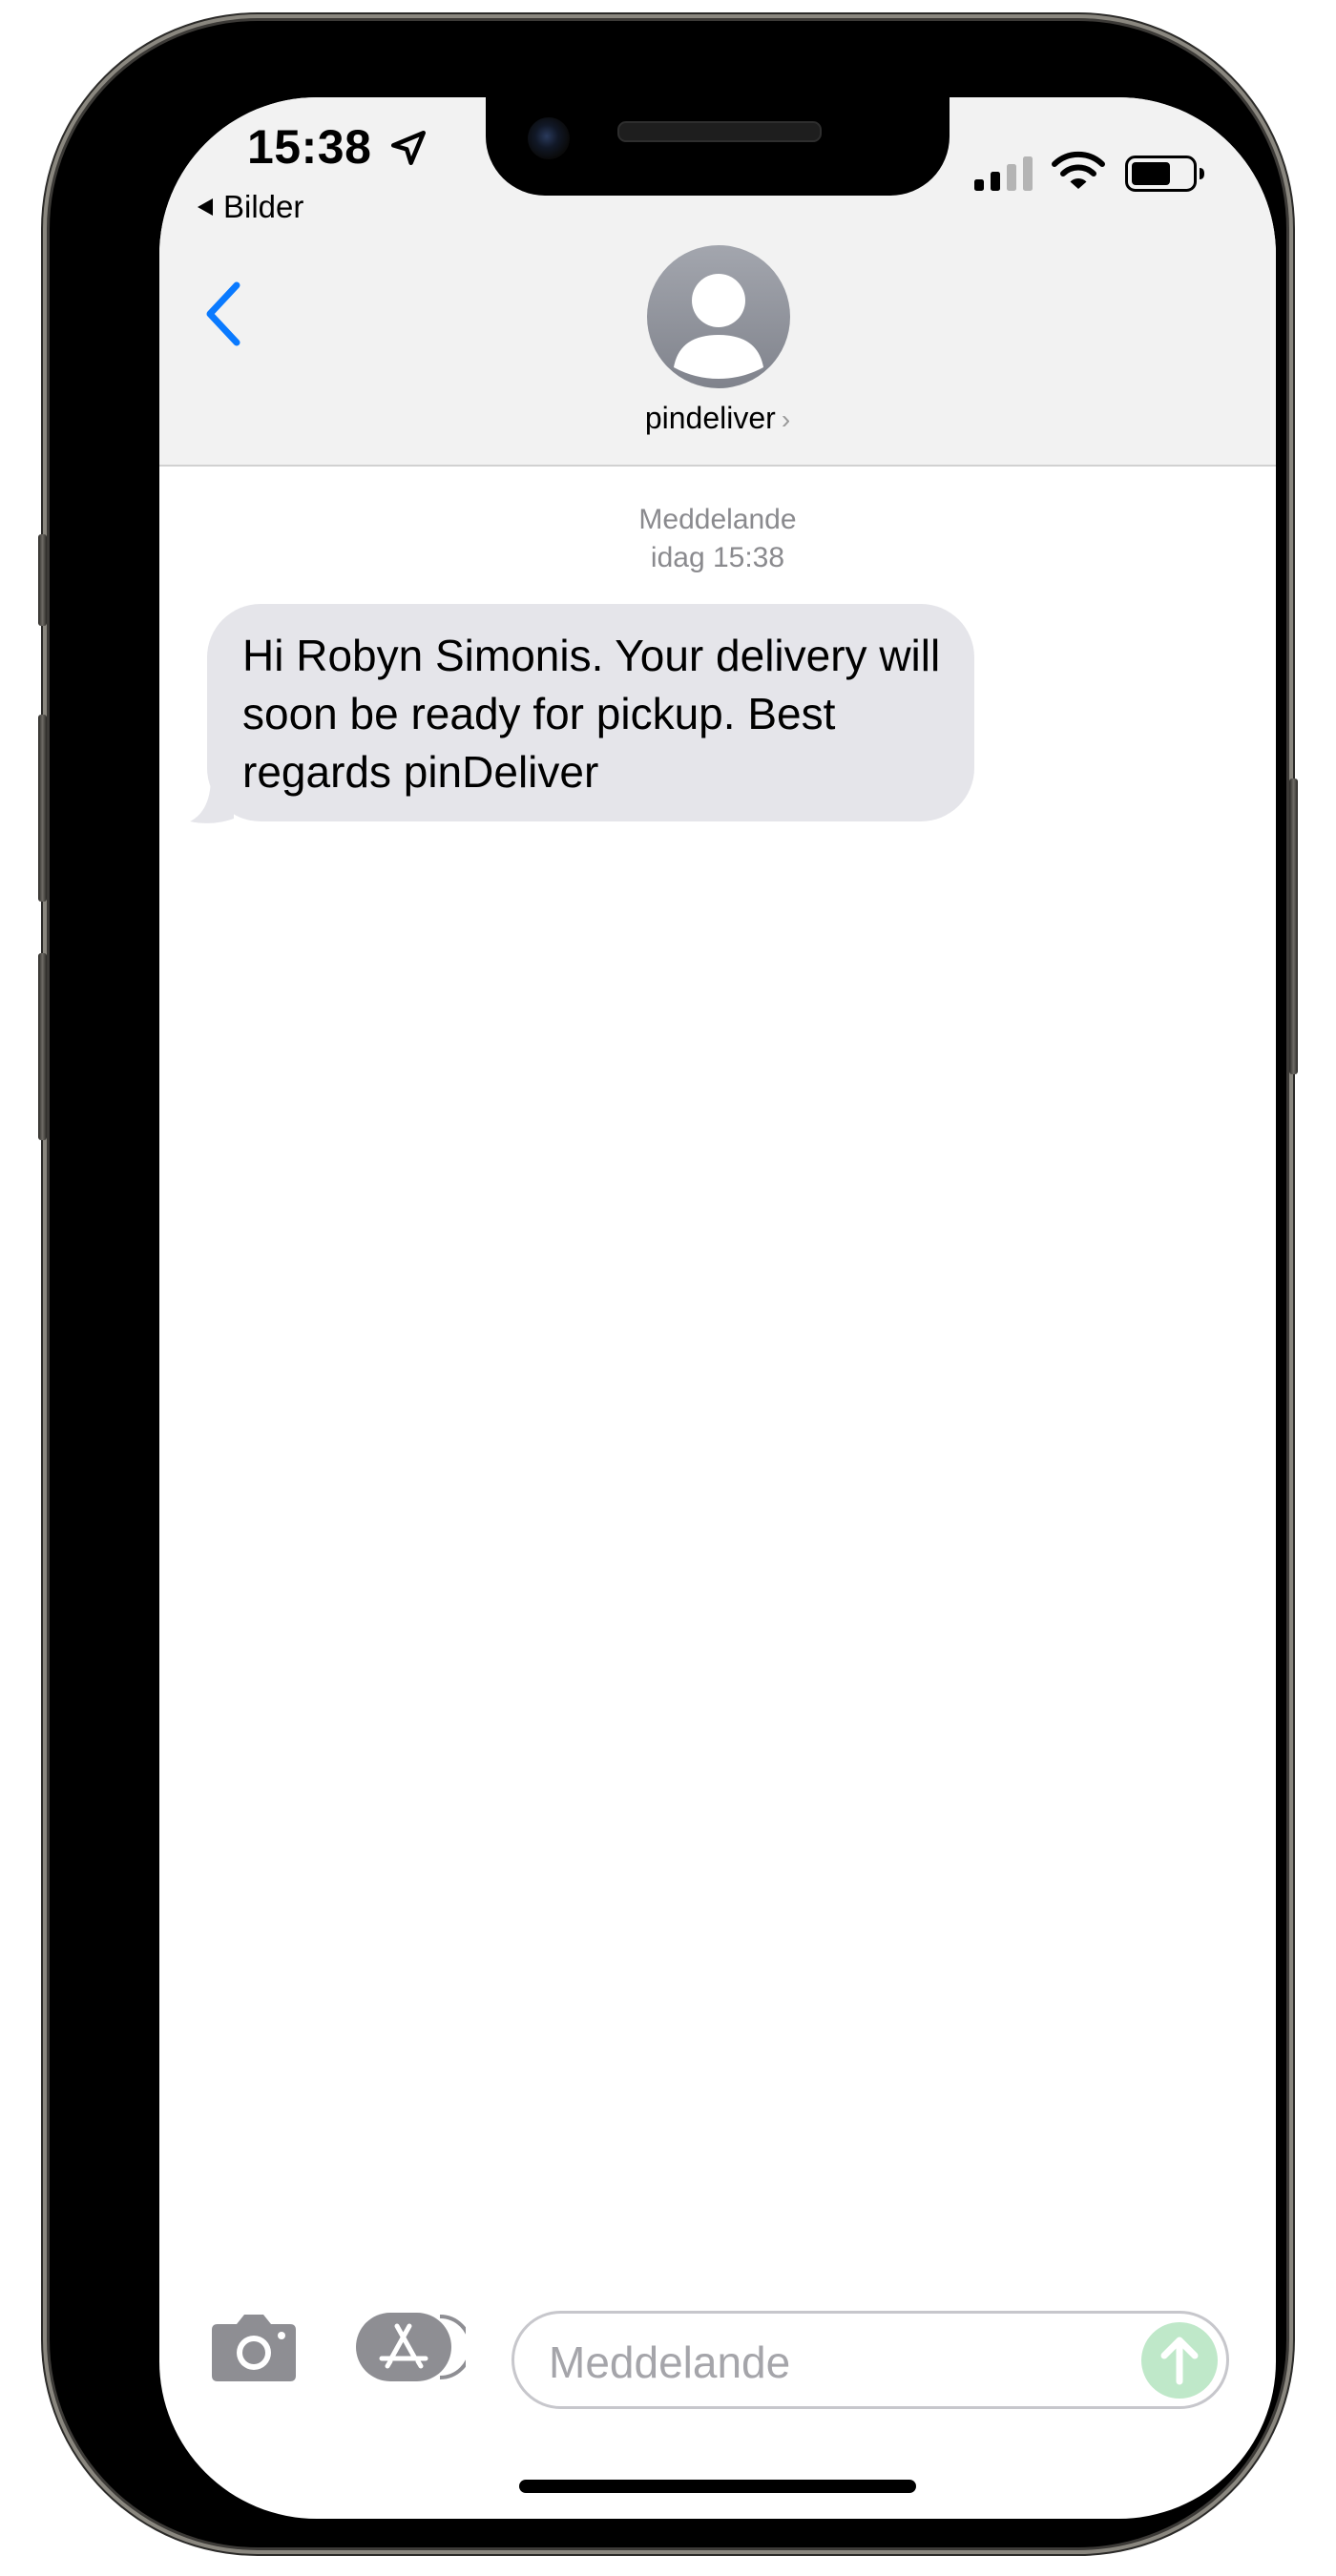 This screenshot has height=2576, width=1336. Describe the element at coordinates (719, 131) in the screenshot. I see `earpiece-speaker` at that location.